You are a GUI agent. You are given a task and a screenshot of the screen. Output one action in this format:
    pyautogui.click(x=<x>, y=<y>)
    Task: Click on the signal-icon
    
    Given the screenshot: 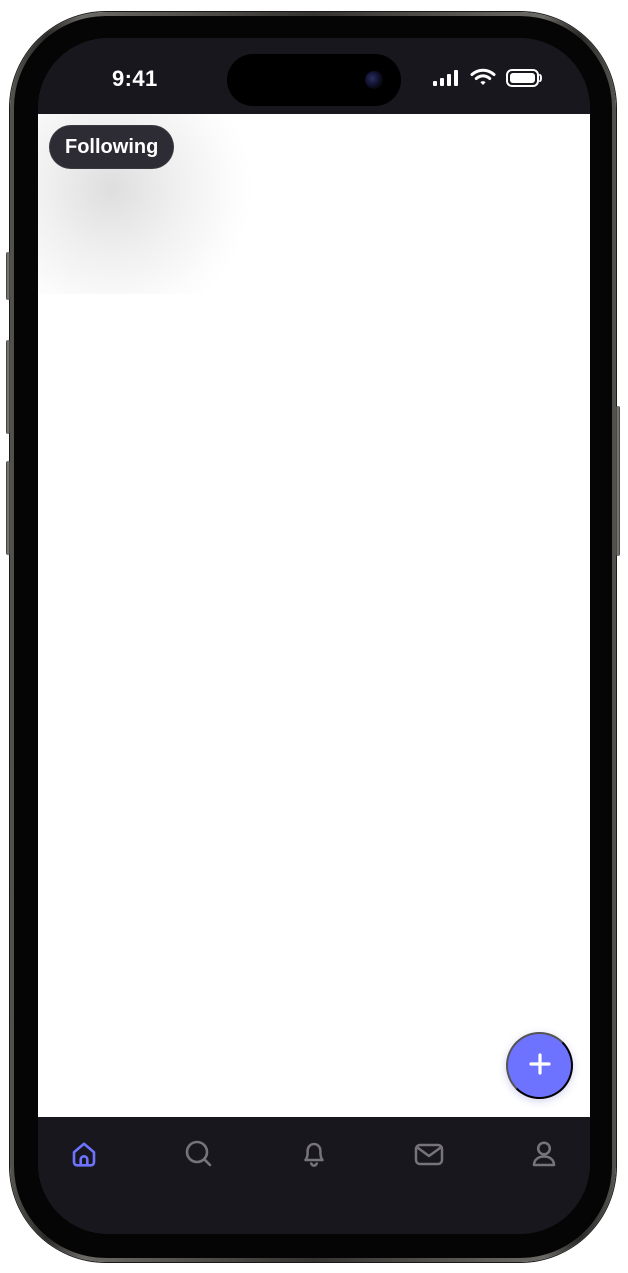 What is the action you would take?
    pyautogui.click(x=446, y=80)
    